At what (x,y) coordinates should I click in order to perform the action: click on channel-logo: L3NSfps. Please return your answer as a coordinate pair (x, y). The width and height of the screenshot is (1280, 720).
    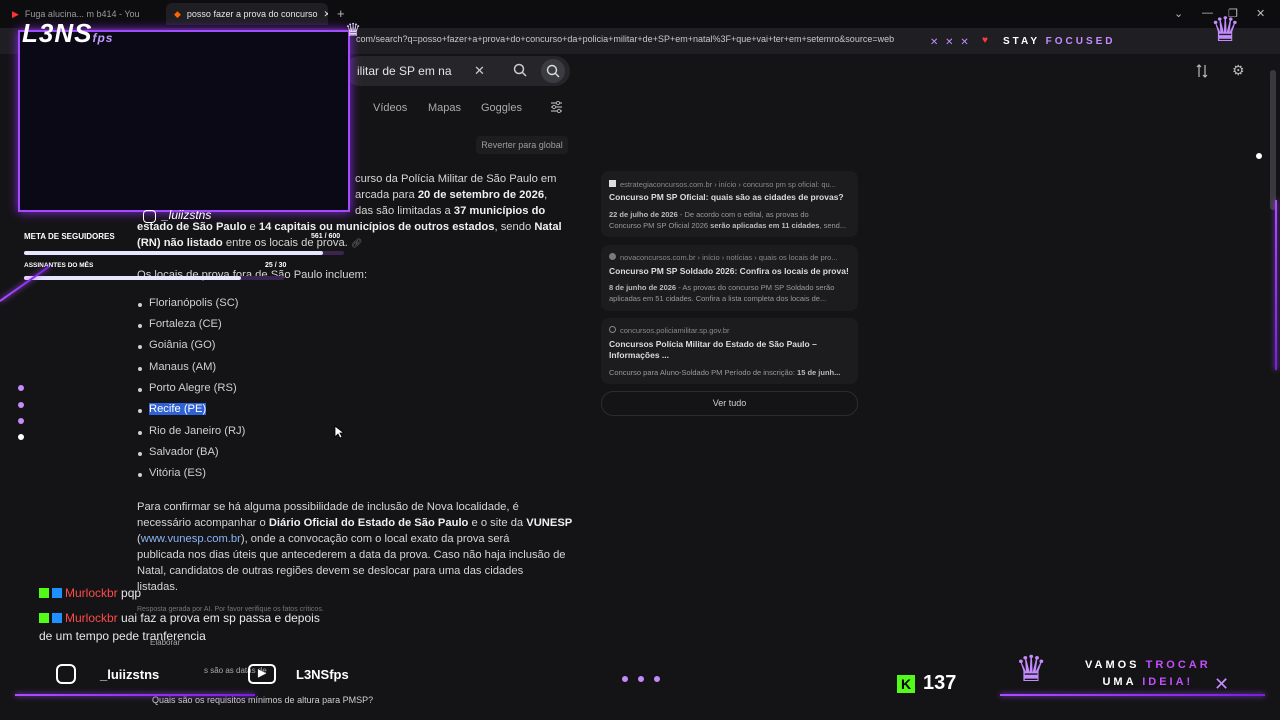
    Looking at the image, I should click on (68, 33).